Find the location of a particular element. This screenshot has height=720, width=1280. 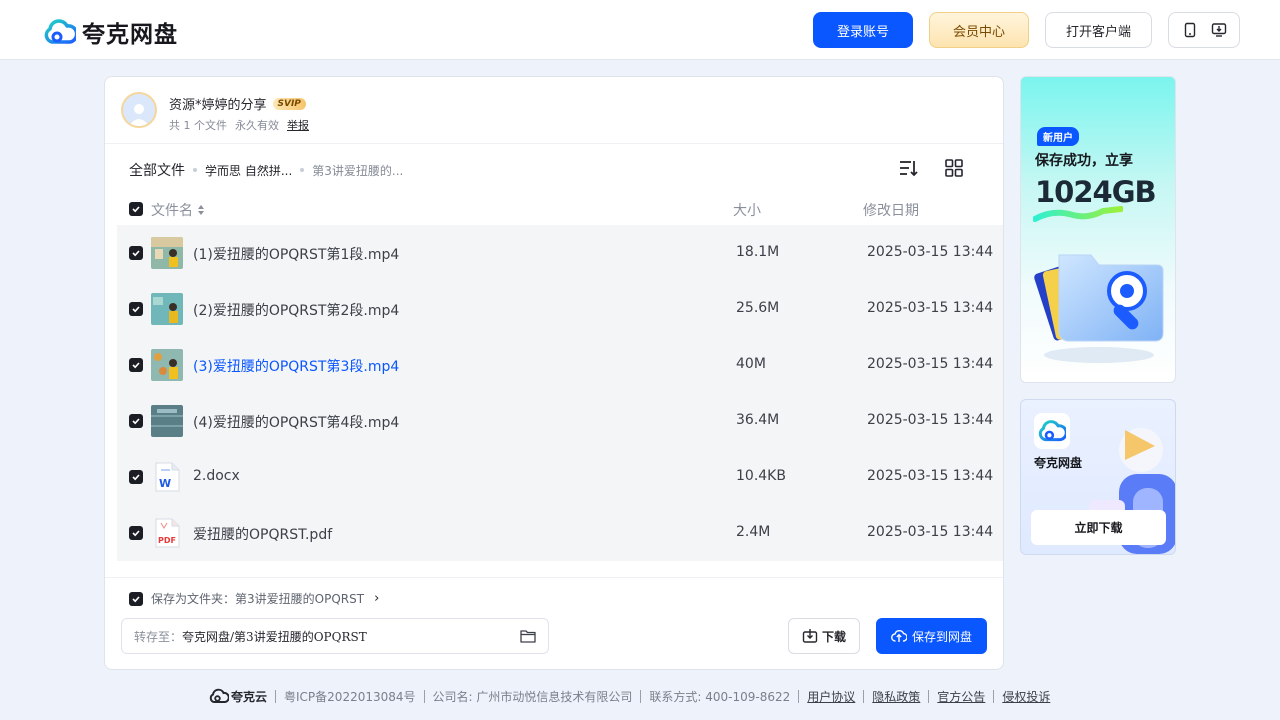

svip-badge: SVIP is located at coordinates (289, 103).